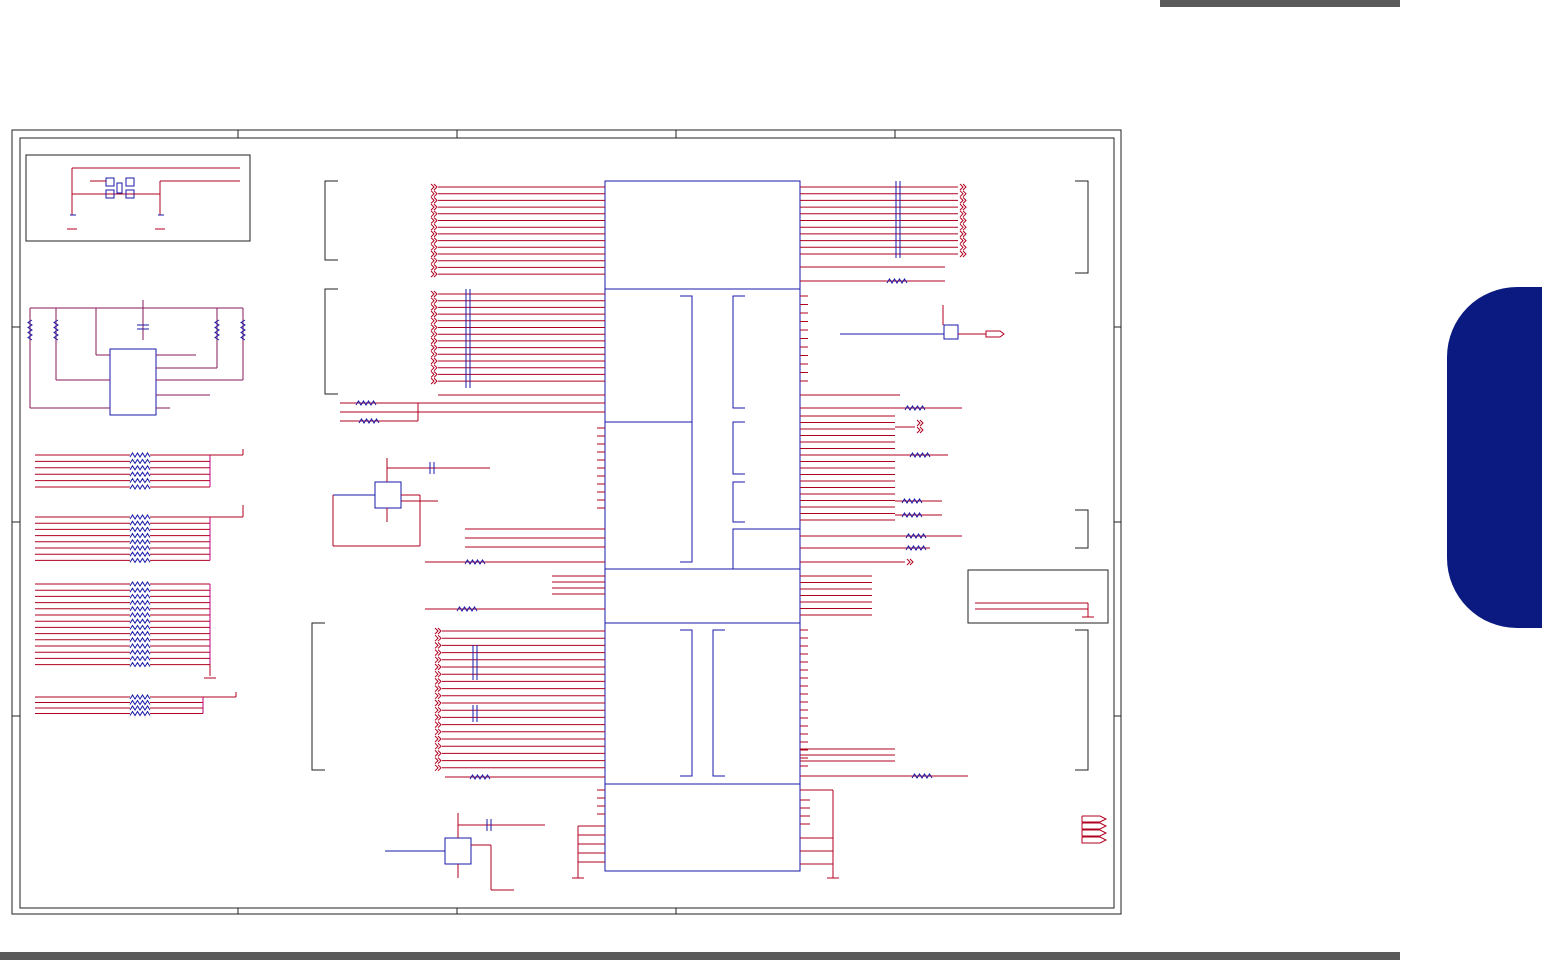  I want to click on offpage-connectors, so click(1094, 829).